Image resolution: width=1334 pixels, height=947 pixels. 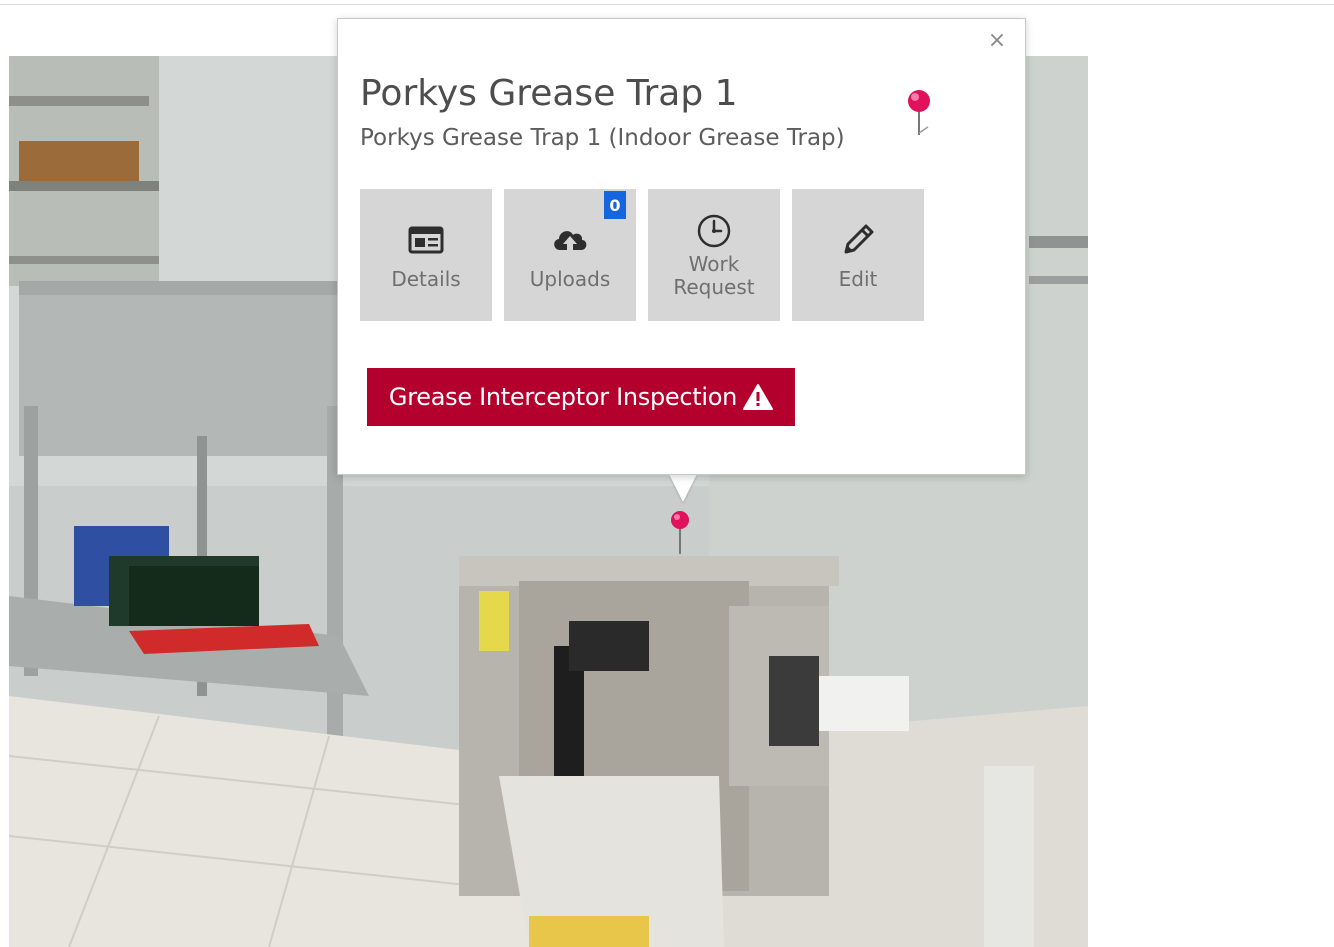 I want to click on popup-pointer, so click(x=683, y=488).